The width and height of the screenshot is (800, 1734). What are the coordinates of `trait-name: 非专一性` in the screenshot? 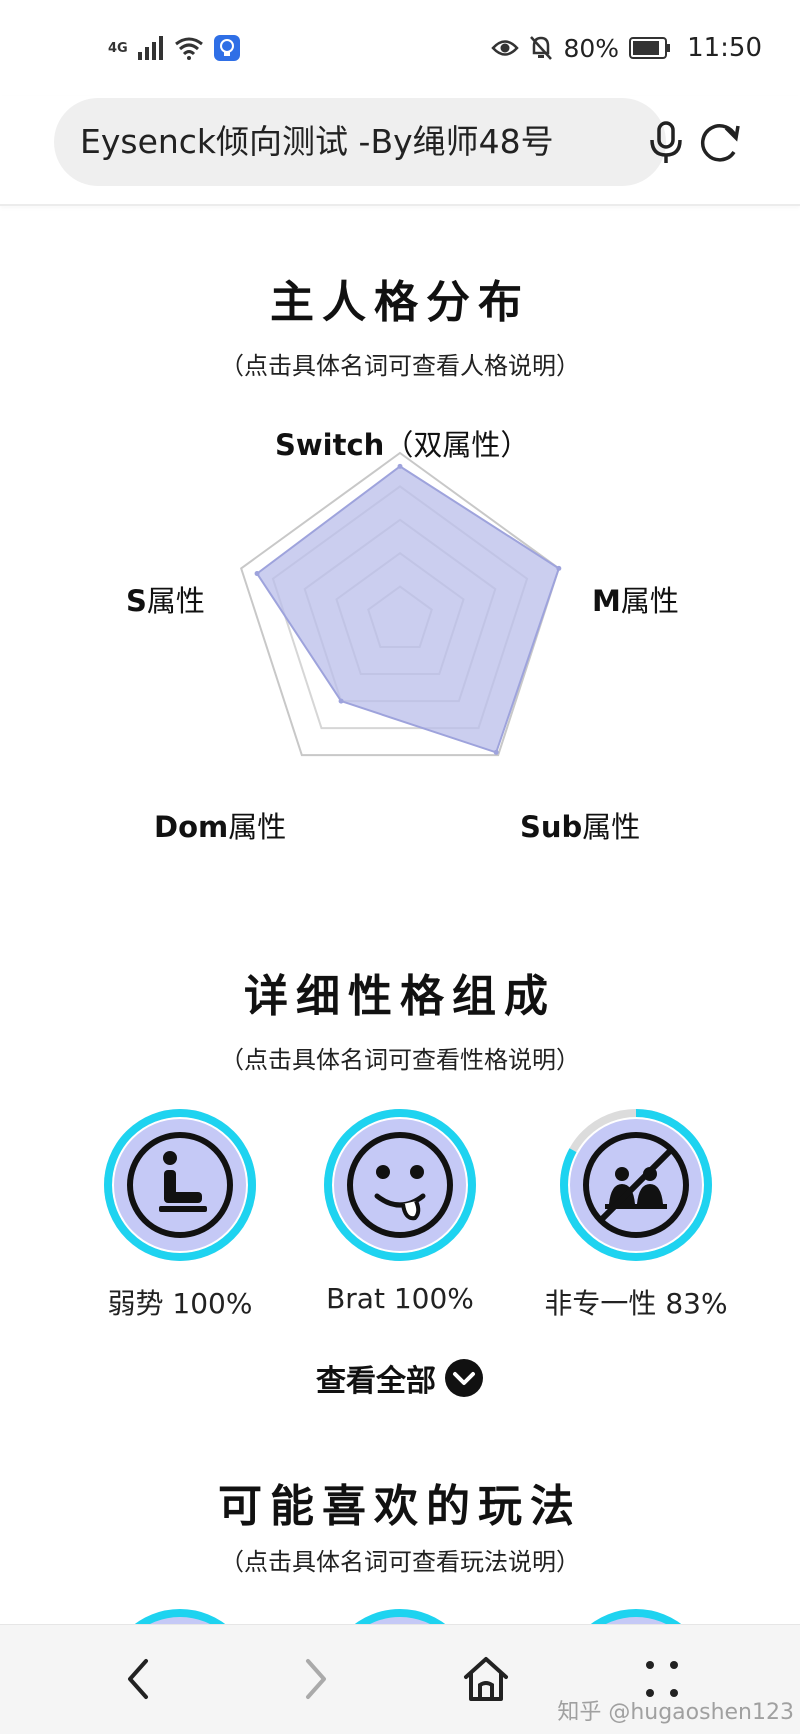 It's located at (600, 1303).